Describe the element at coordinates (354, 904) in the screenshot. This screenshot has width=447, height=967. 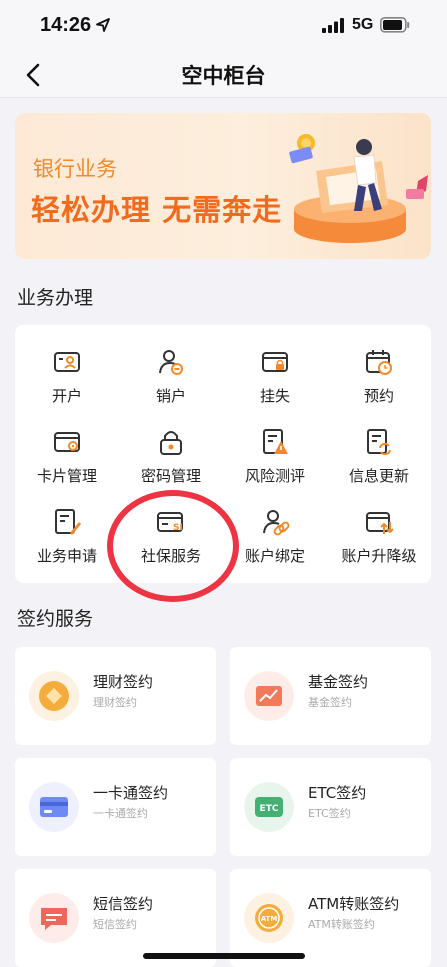
I see `contract-title: ATM转账签约` at that location.